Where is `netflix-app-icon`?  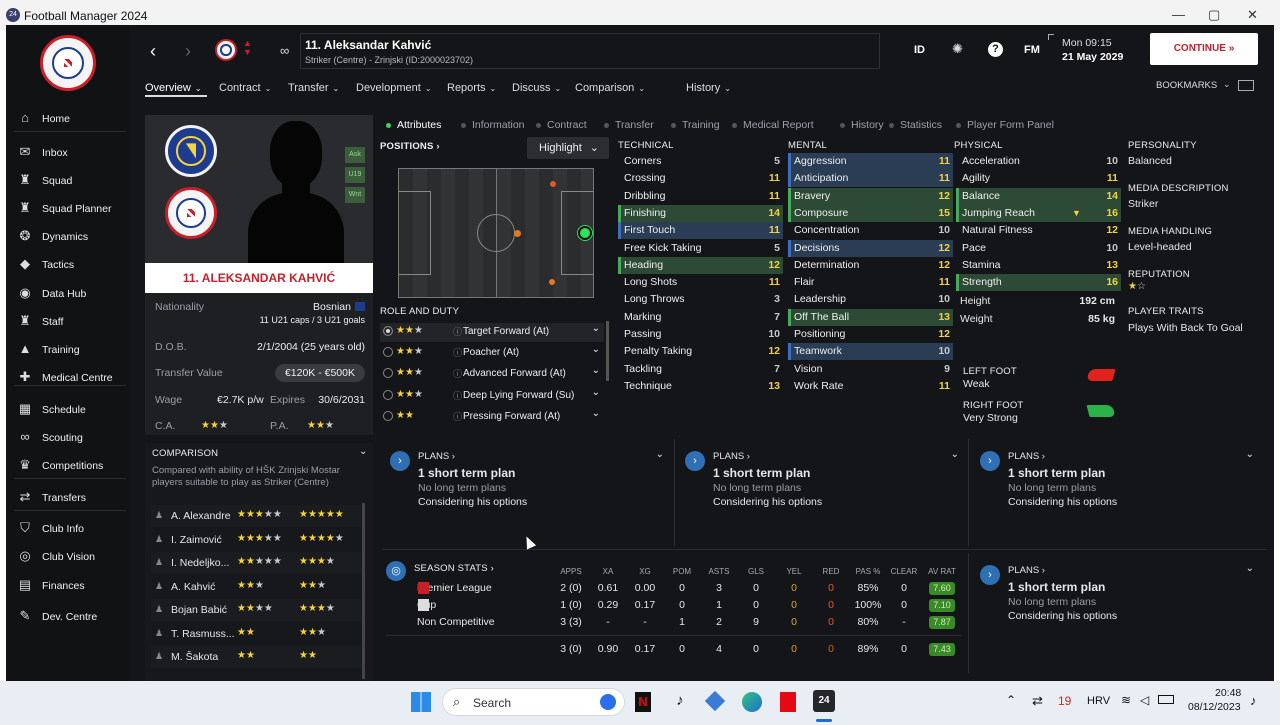
netflix-app-icon is located at coordinates (788, 702).